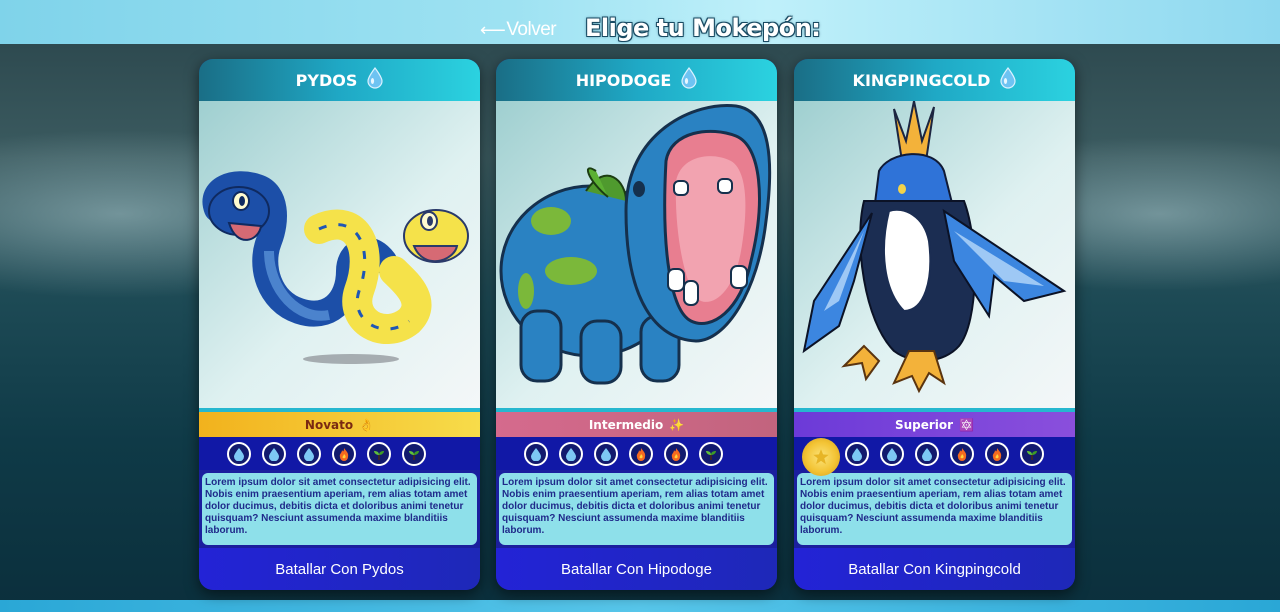 This screenshot has height=612, width=1280. What do you see at coordinates (967, 424) in the screenshot?
I see `six-pointed-star-icon: 🔯` at bounding box center [967, 424].